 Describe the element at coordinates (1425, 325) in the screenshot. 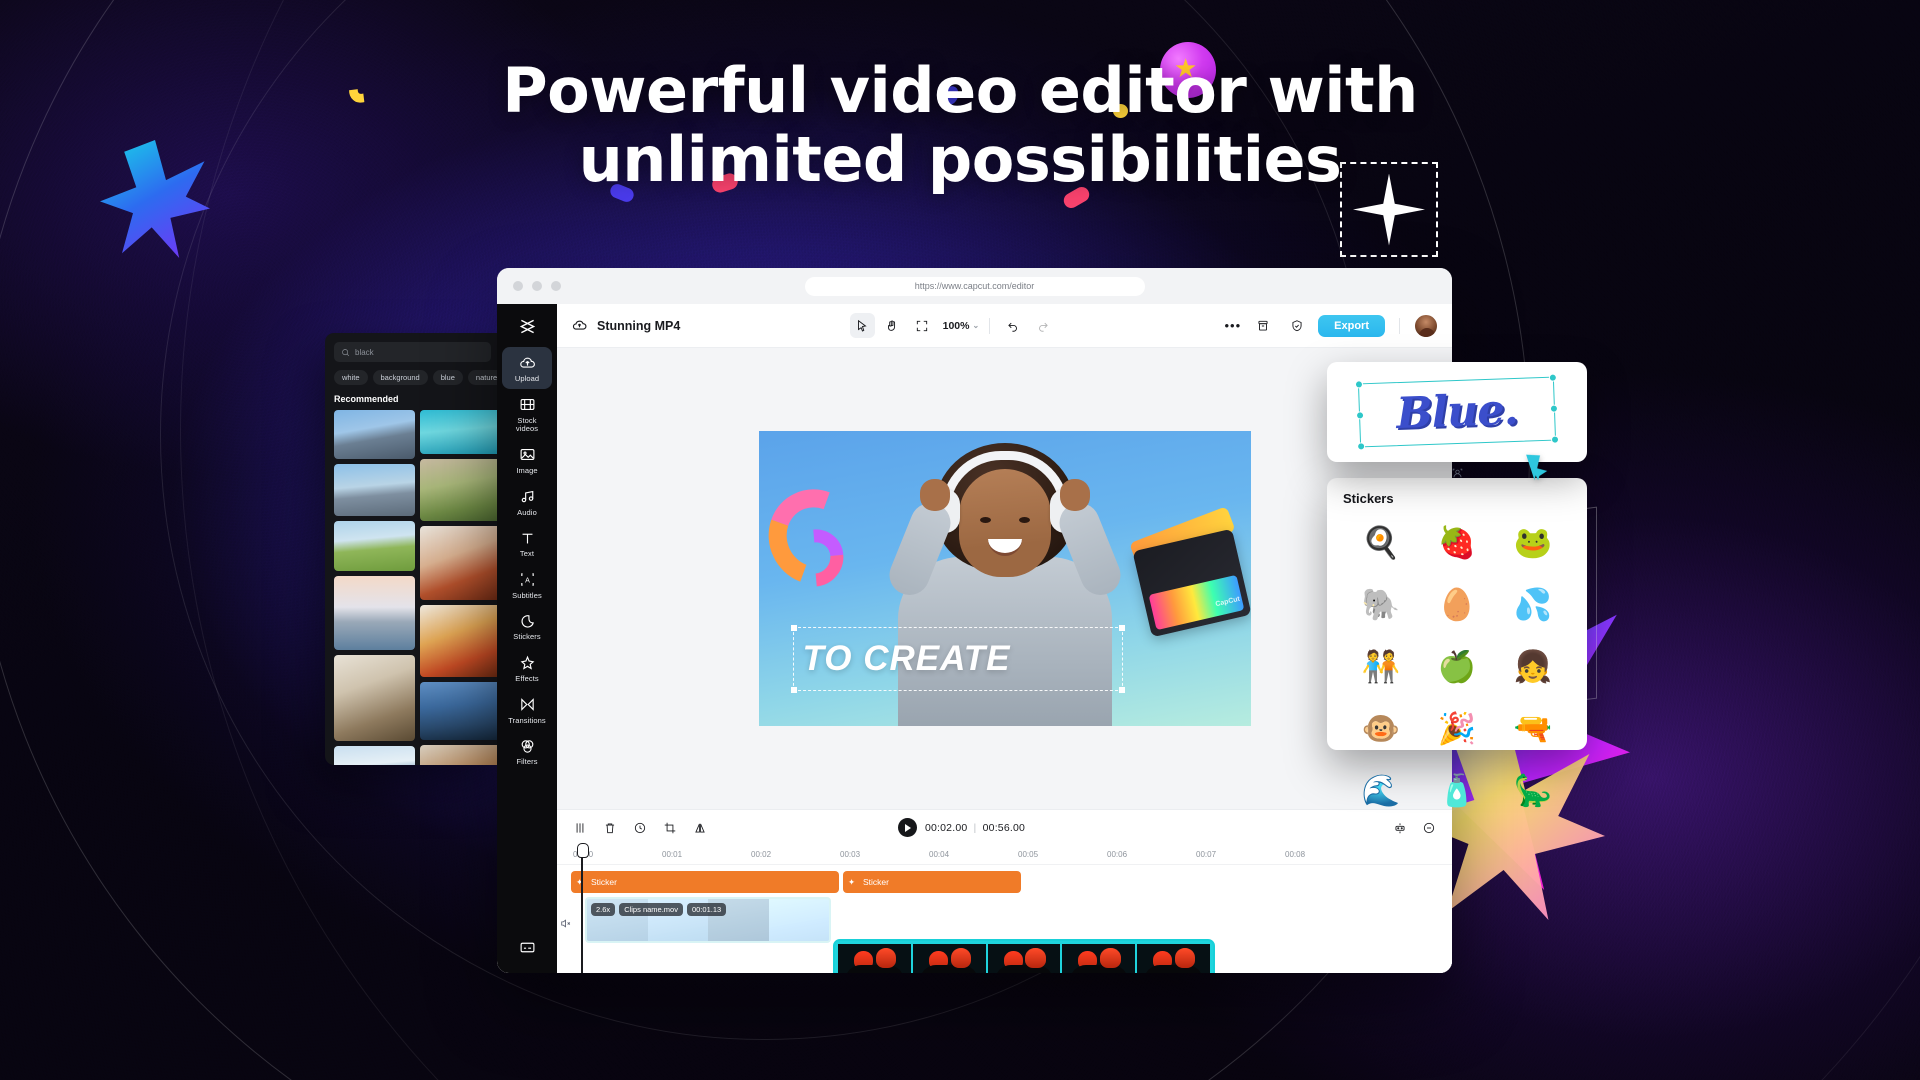

I see `avatar` at that location.